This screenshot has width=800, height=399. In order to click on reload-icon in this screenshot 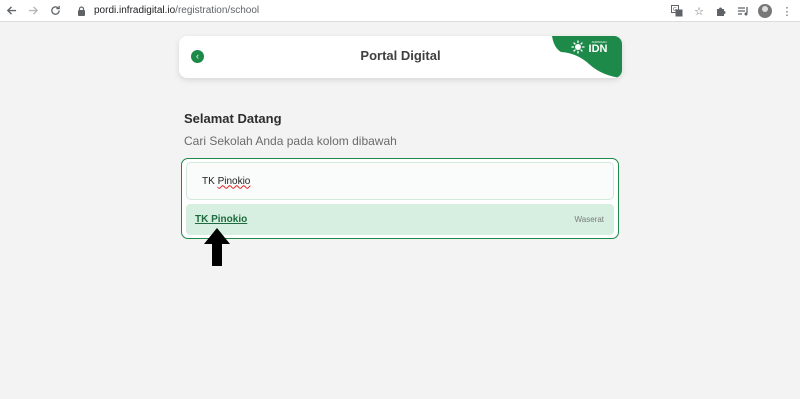, I will do `click(55, 10)`.